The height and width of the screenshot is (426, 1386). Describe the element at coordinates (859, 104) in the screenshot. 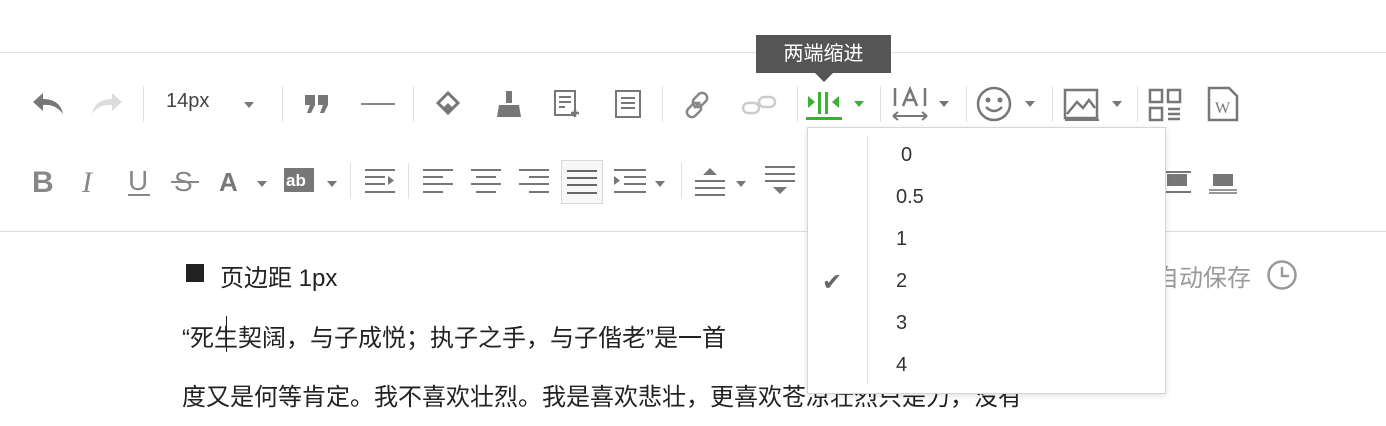

I see `justify-indent-caret` at that location.